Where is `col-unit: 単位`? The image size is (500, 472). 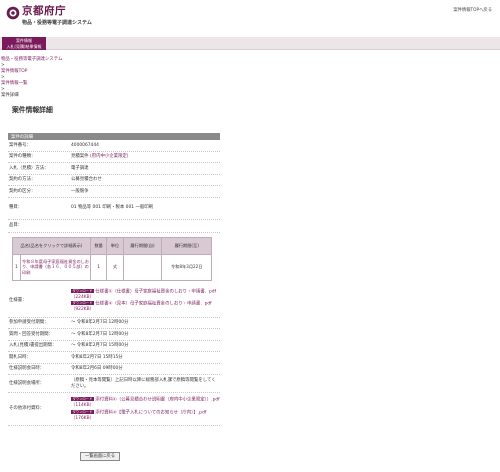
col-unit: 単位 is located at coordinates (115, 245).